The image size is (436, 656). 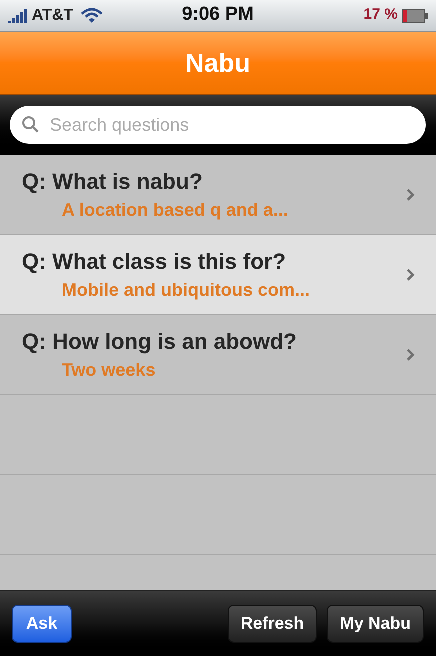 What do you see at coordinates (109, 370) in the screenshot?
I see `answer-text: Two weeks` at bounding box center [109, 370].